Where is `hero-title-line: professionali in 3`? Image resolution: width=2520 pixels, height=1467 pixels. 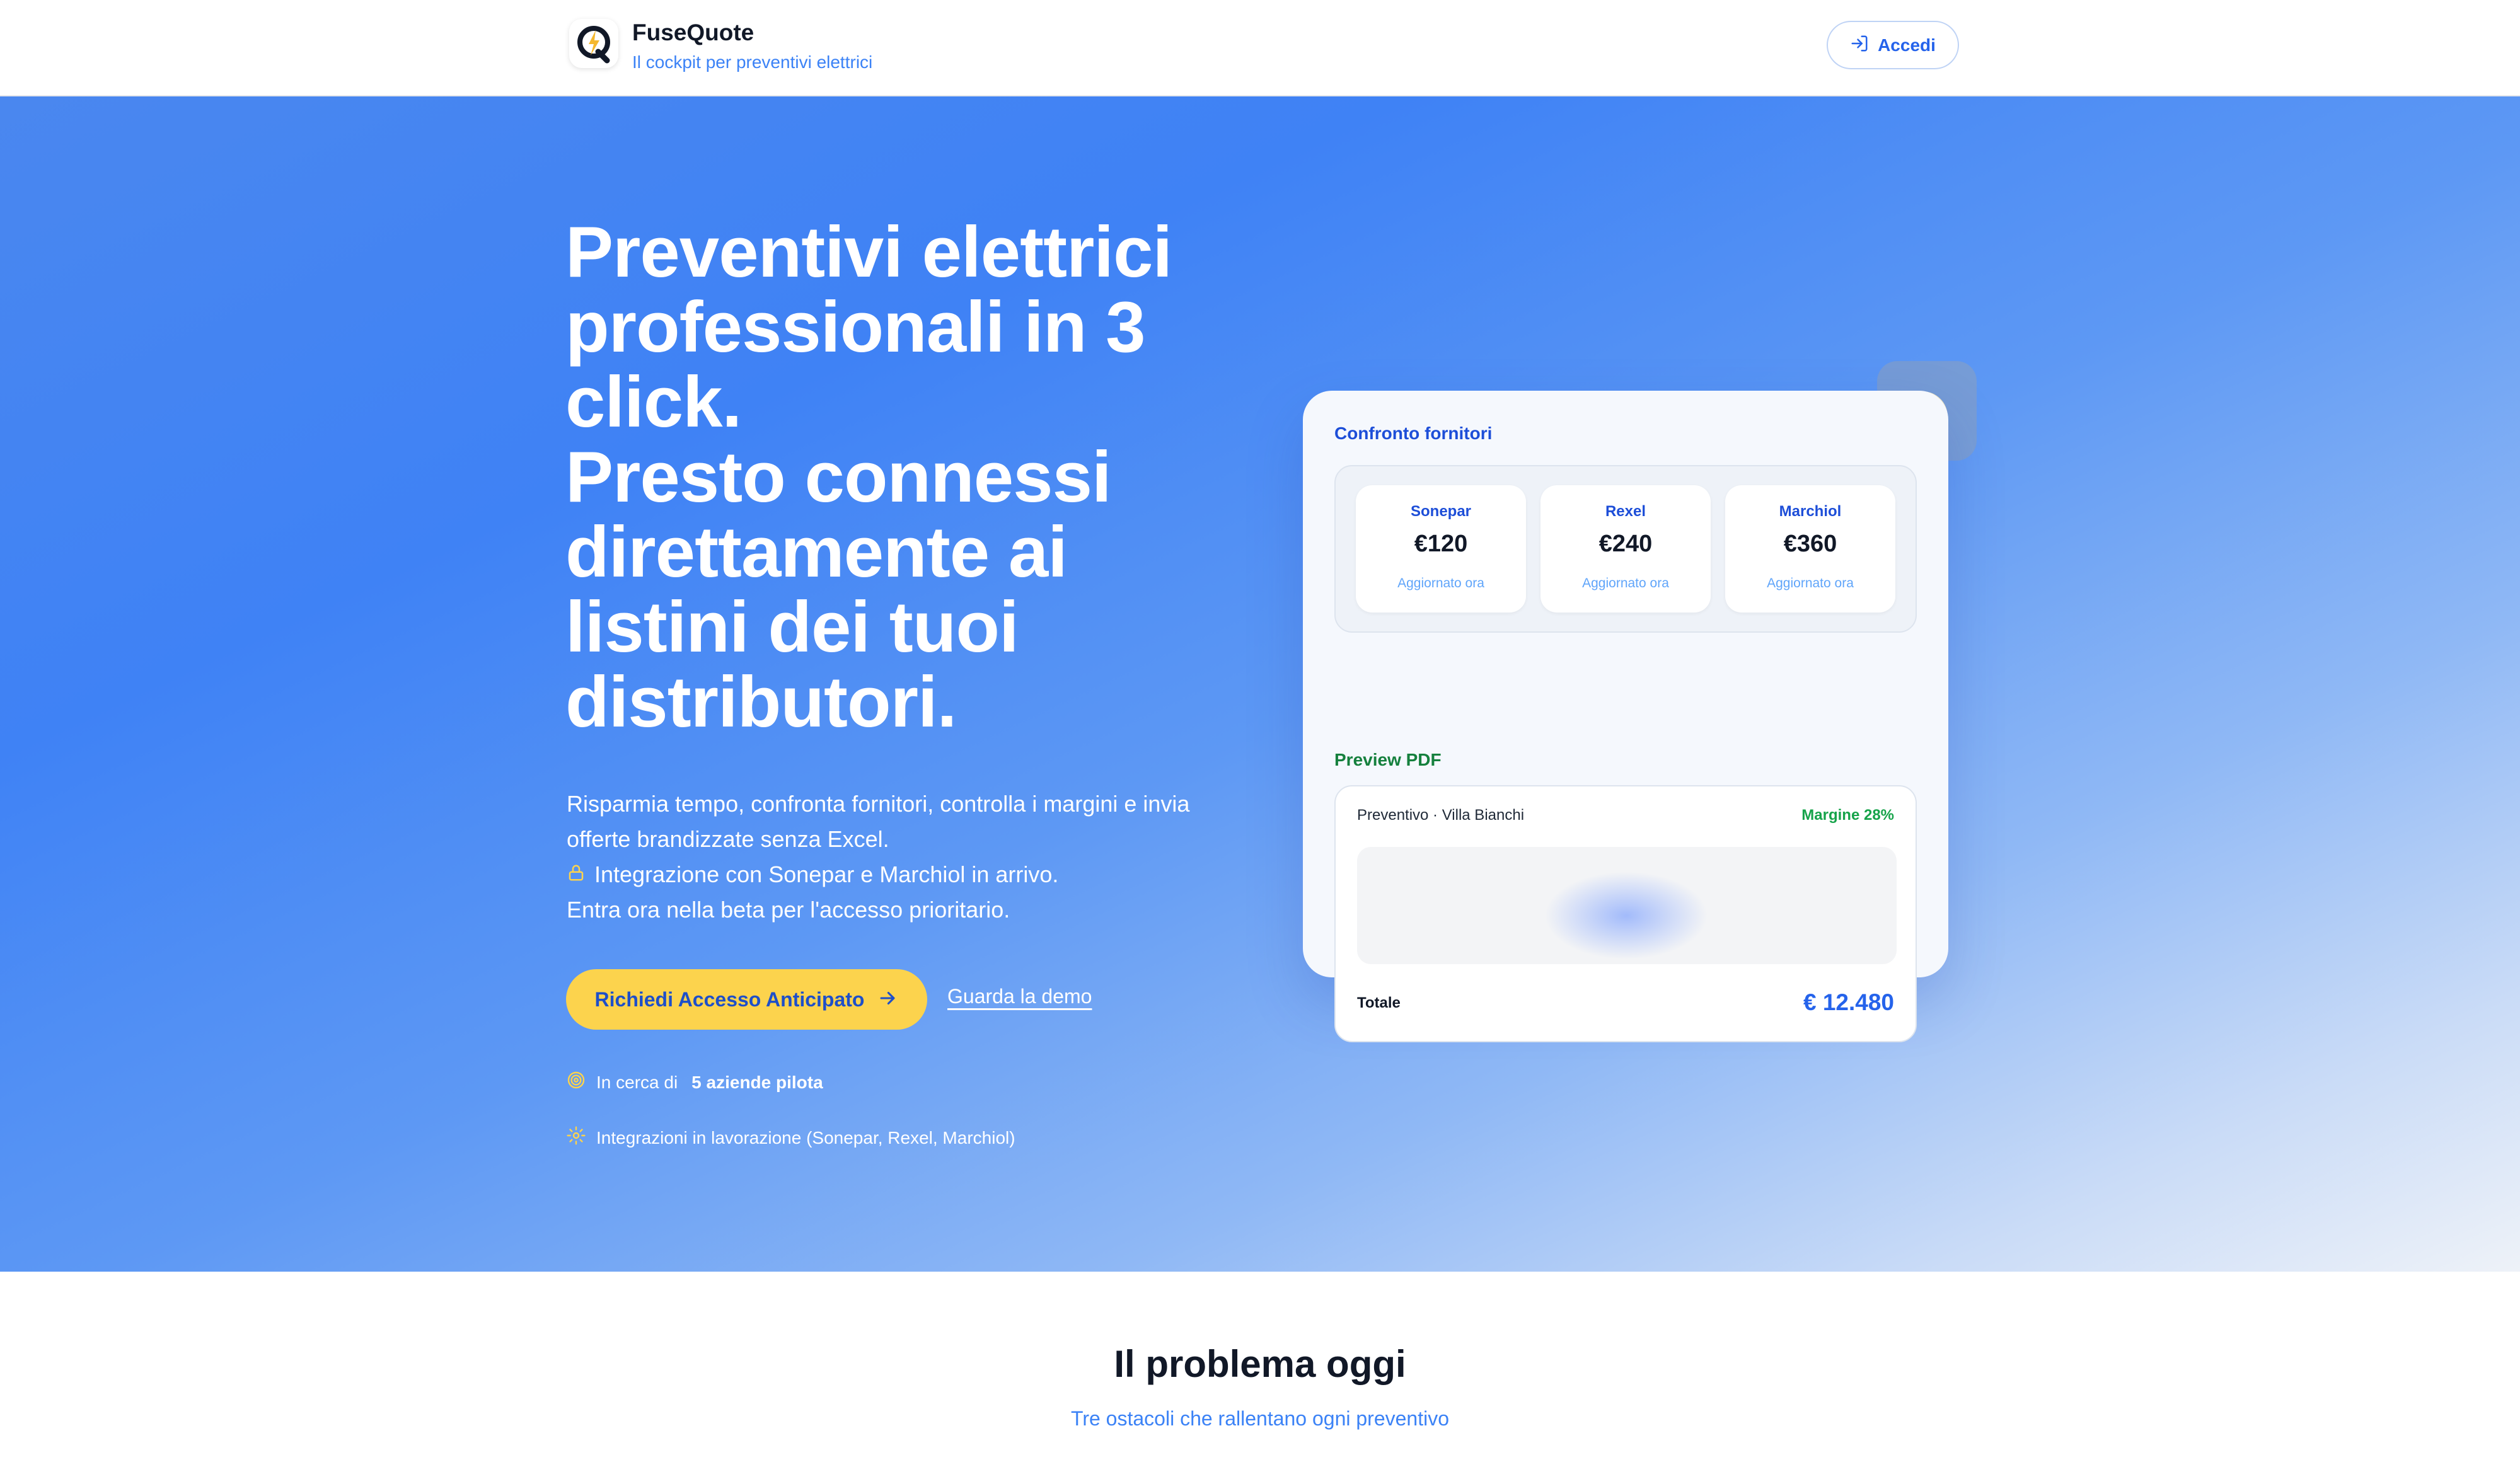
hero-title-line: professionali in 3 is located at coordinates (855, 327).